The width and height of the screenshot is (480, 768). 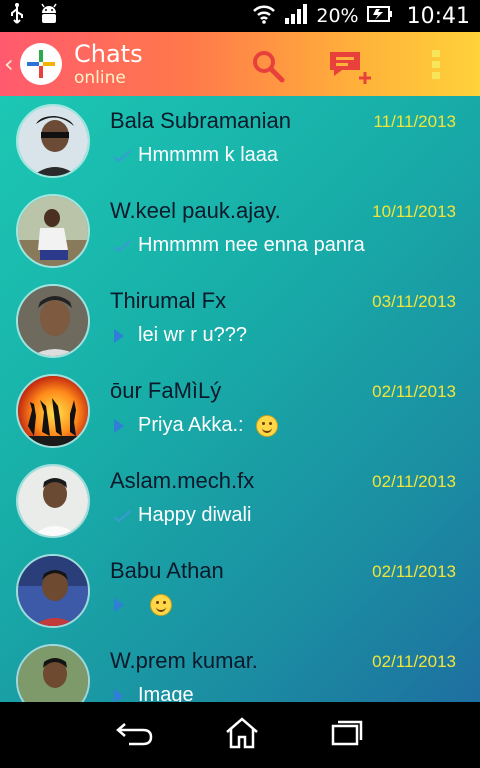 What do you see at coordinates (100, 77) in the screenshot?
I see `connection-status: online` at bounding box center [100, 77].